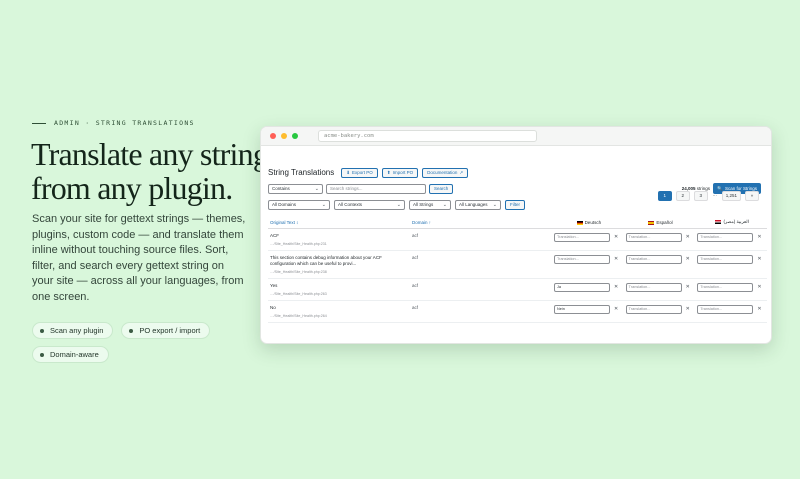 Image resolution: width=800 pixels, height=479 pixels. What do you see at coordinates (441, 189) in the screenshot?
I see `search-button: Search` at bounding box center [441, 189].